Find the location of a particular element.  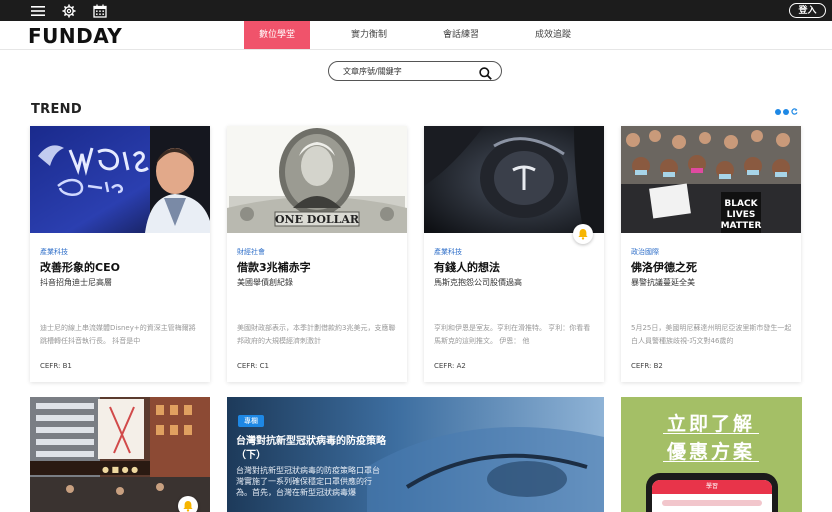

nav-tab-digital-school: 數位學堂 is located at coordinates (277, 35).